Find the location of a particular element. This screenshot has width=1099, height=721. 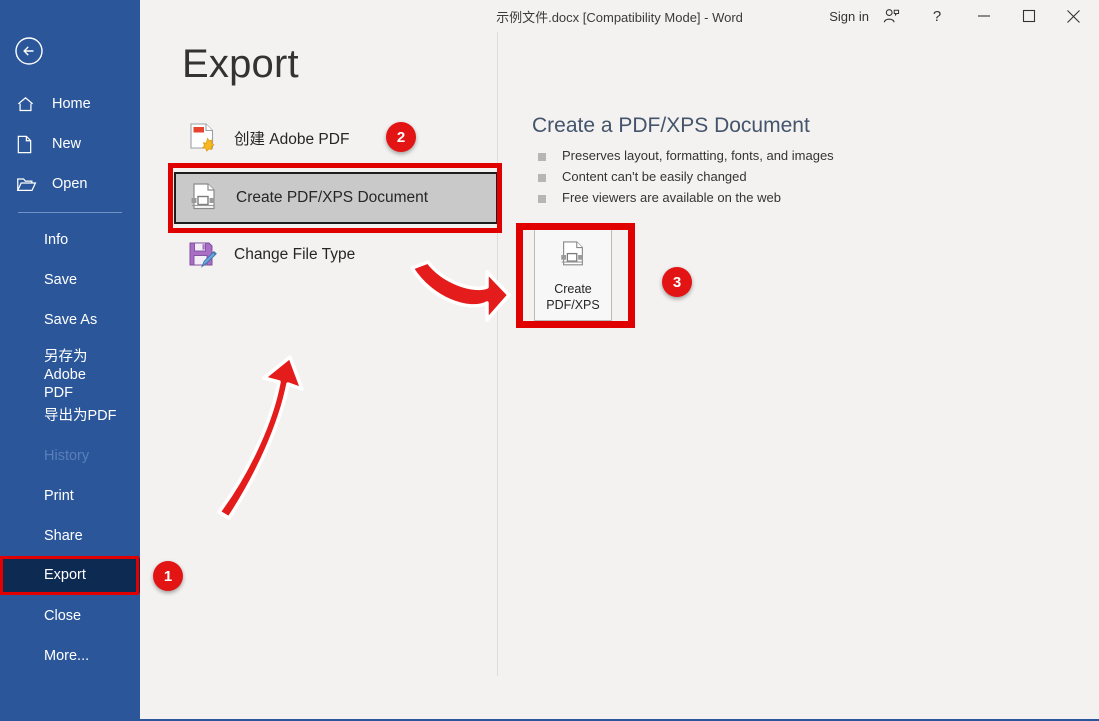

step-badge-1: 1 is located at coordinates (168, 576).